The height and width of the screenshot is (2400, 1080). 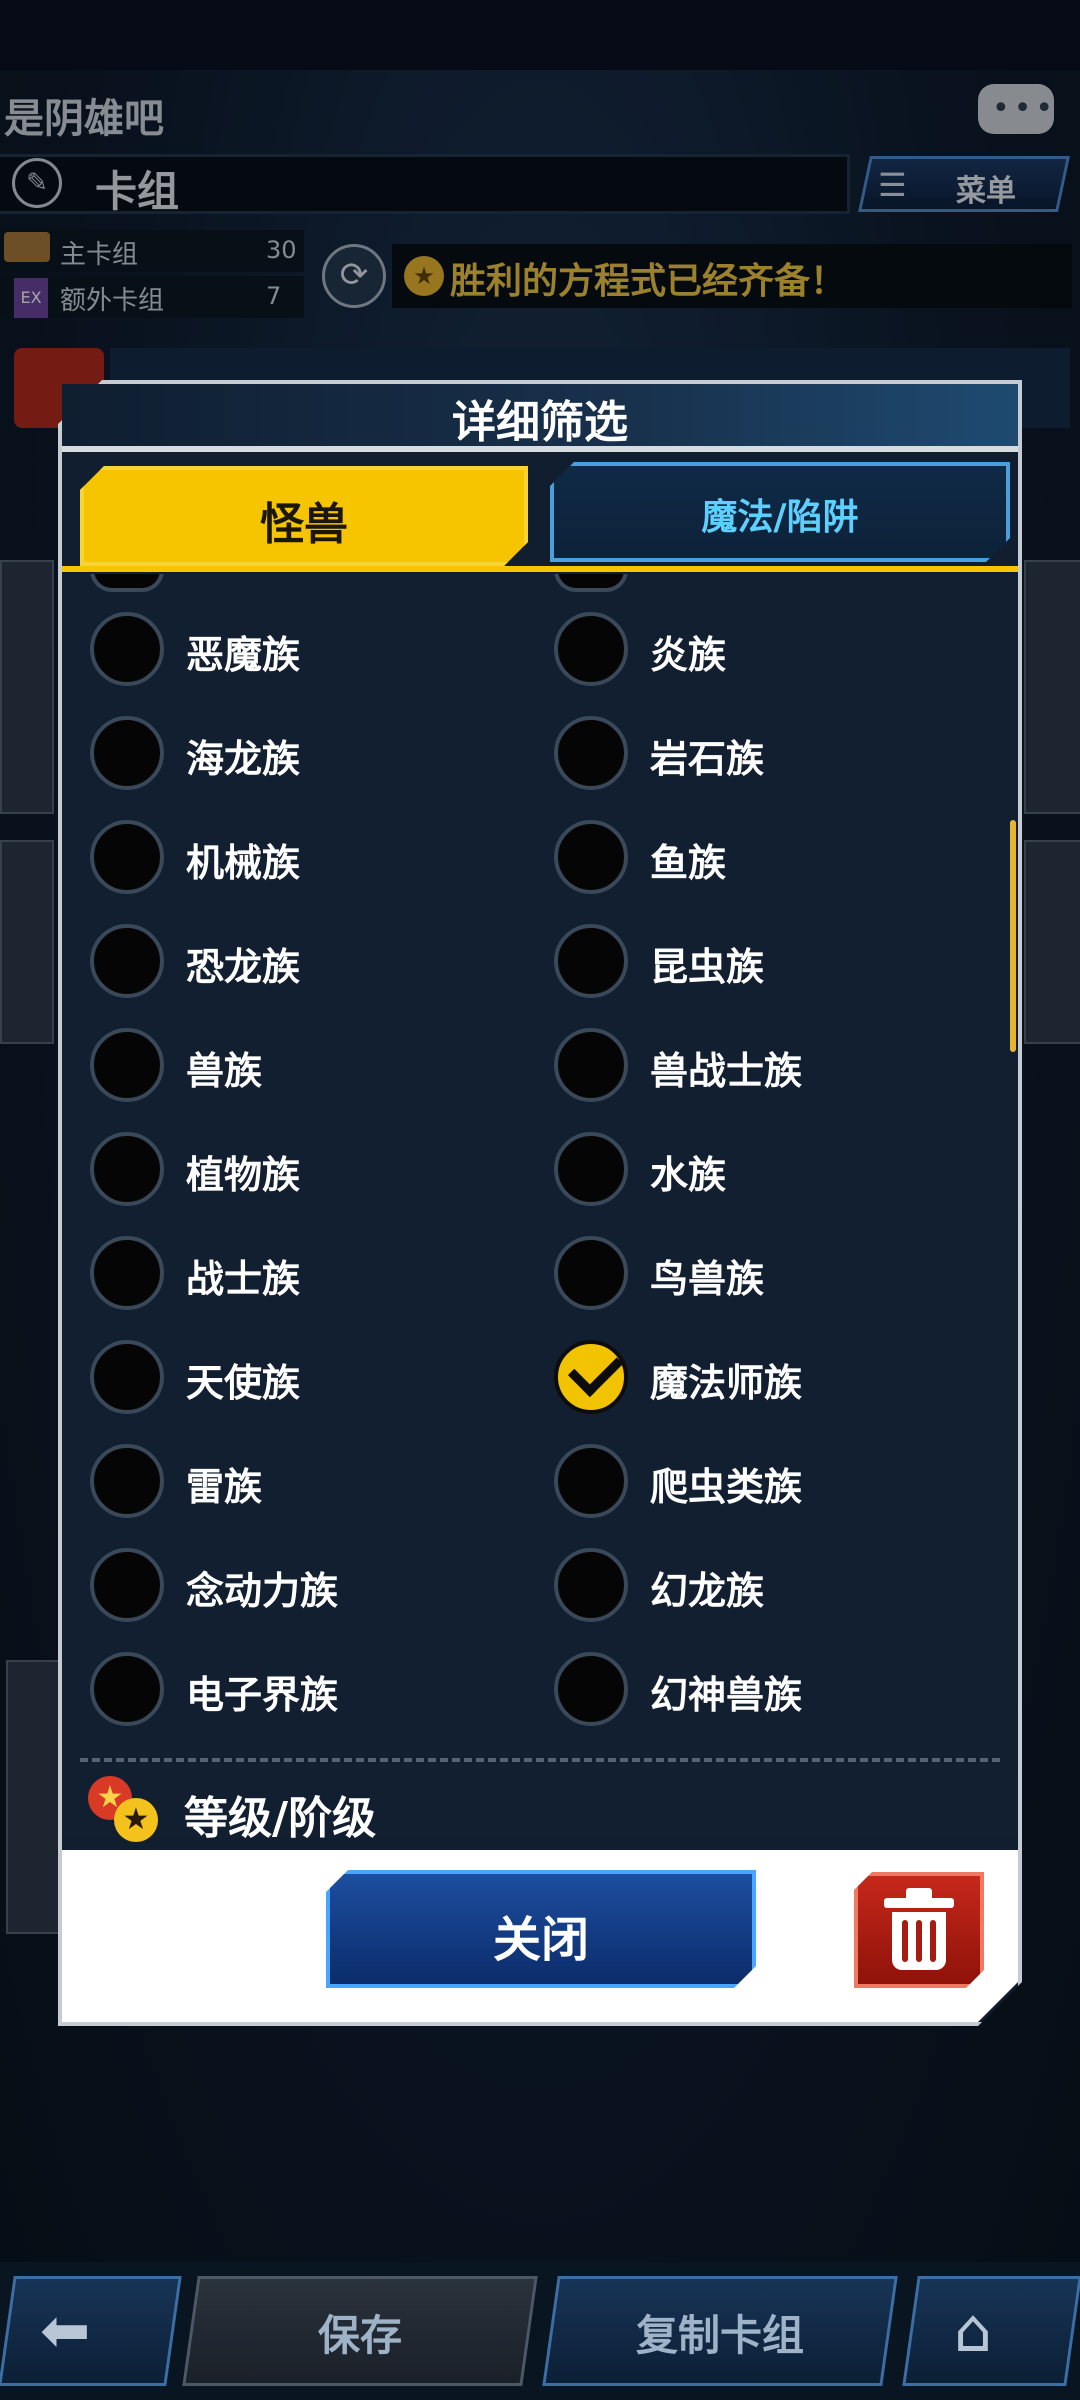 I want to click on trash-icon-lid, so click(x=919, y=1903).